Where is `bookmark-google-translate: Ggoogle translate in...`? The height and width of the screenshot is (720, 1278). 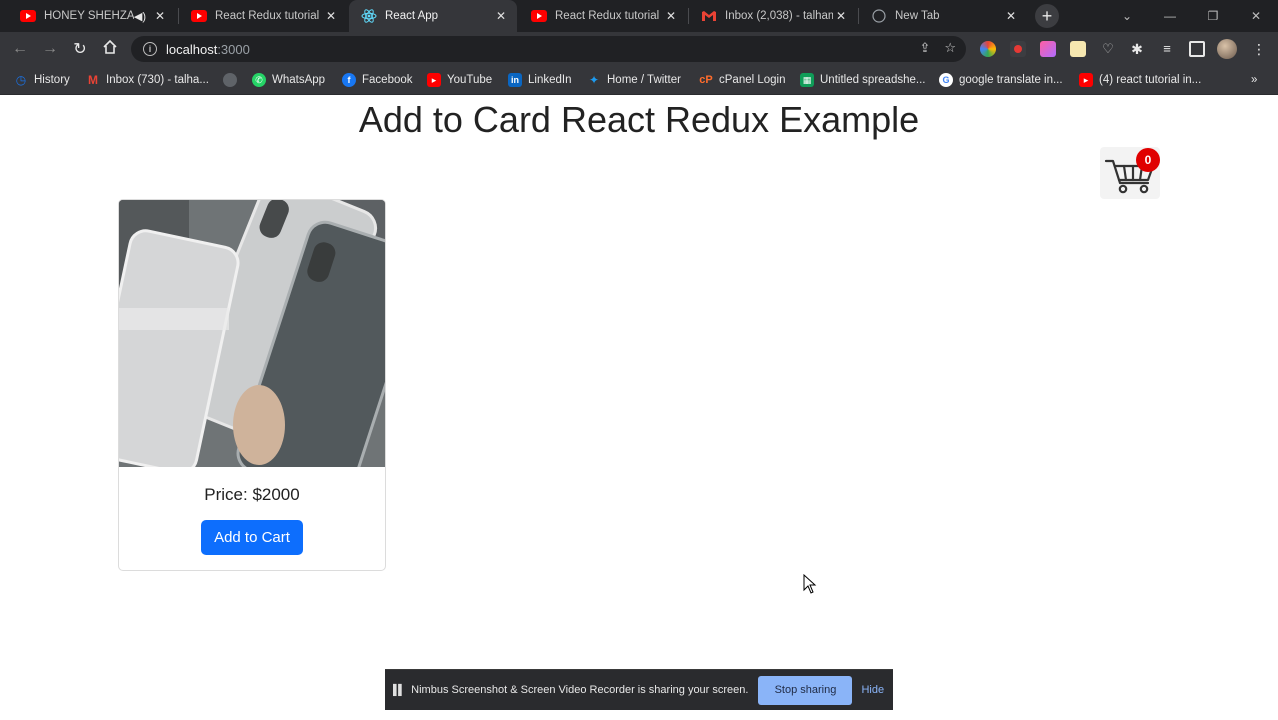 bookmark-google-translate: Ggoogle translate in... is located at coordinates (1001, 80).